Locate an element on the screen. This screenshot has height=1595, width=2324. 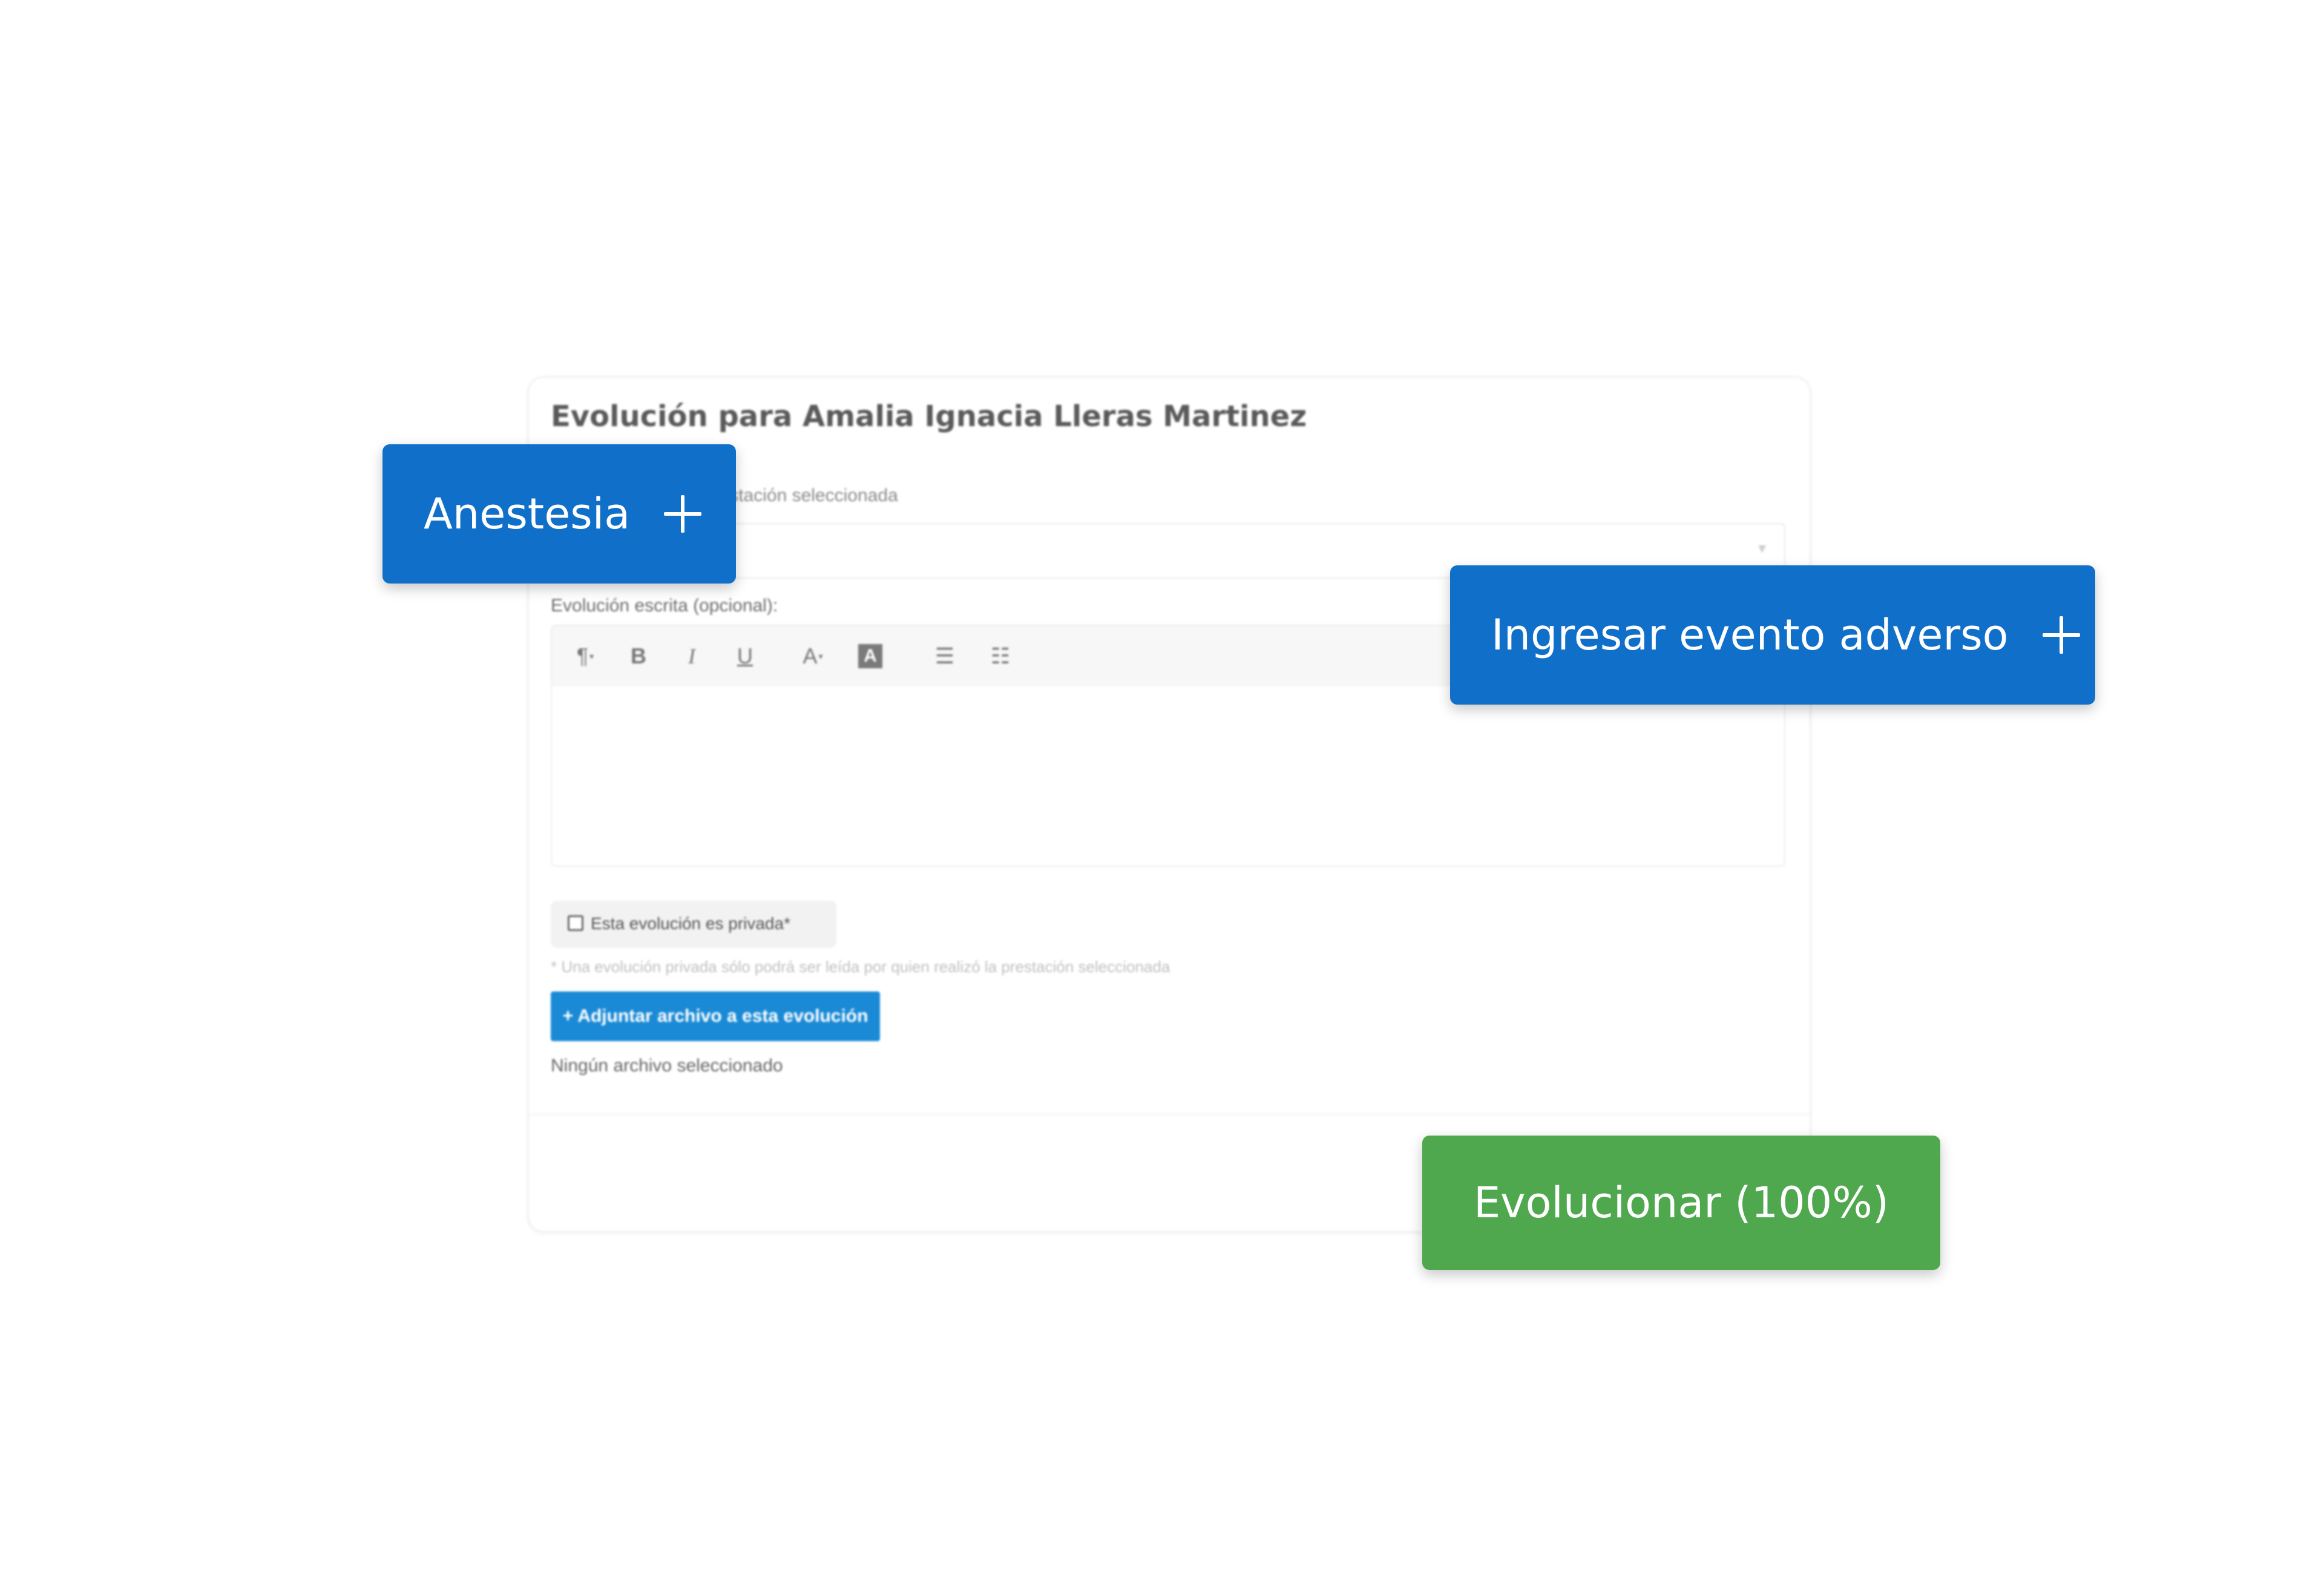
underline-button: U is located at coordinates (745, 656).